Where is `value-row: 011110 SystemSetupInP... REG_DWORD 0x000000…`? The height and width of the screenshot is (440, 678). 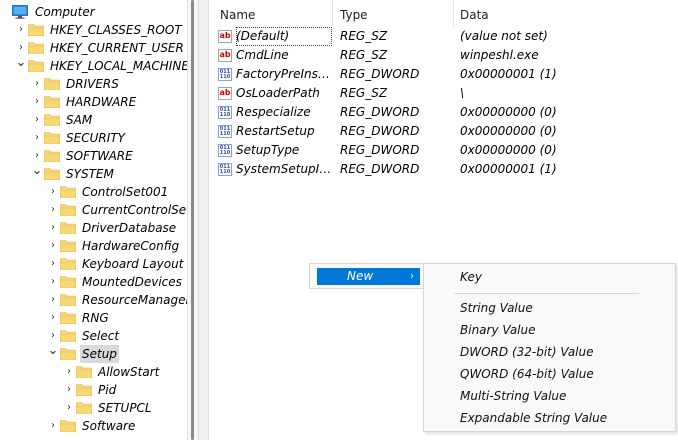 value-row: 011110 SystemSetupInP... REG_DWORD 0x000000… is located at coordinates (444, 169).